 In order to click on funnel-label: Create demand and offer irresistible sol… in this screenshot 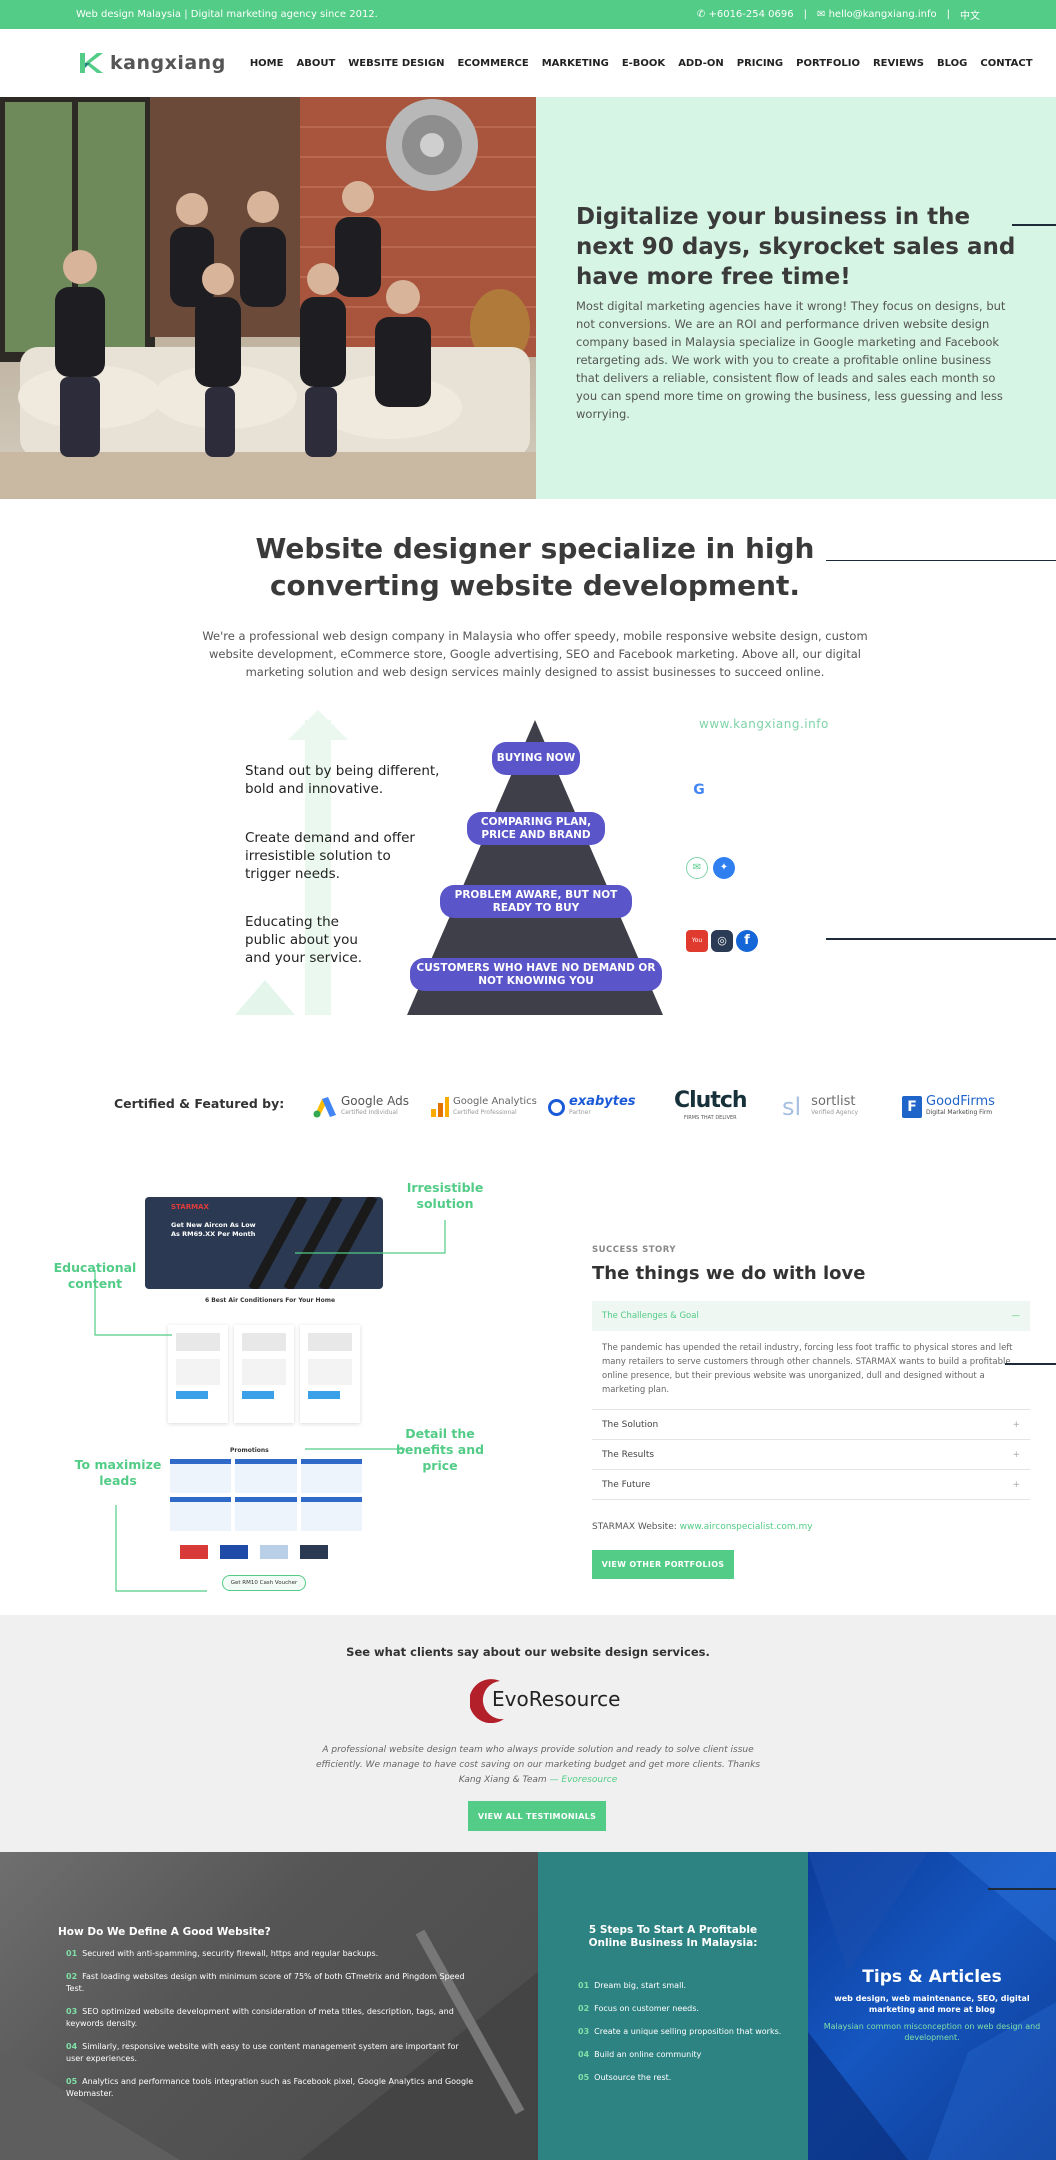, I will do `click(330, 856)`.